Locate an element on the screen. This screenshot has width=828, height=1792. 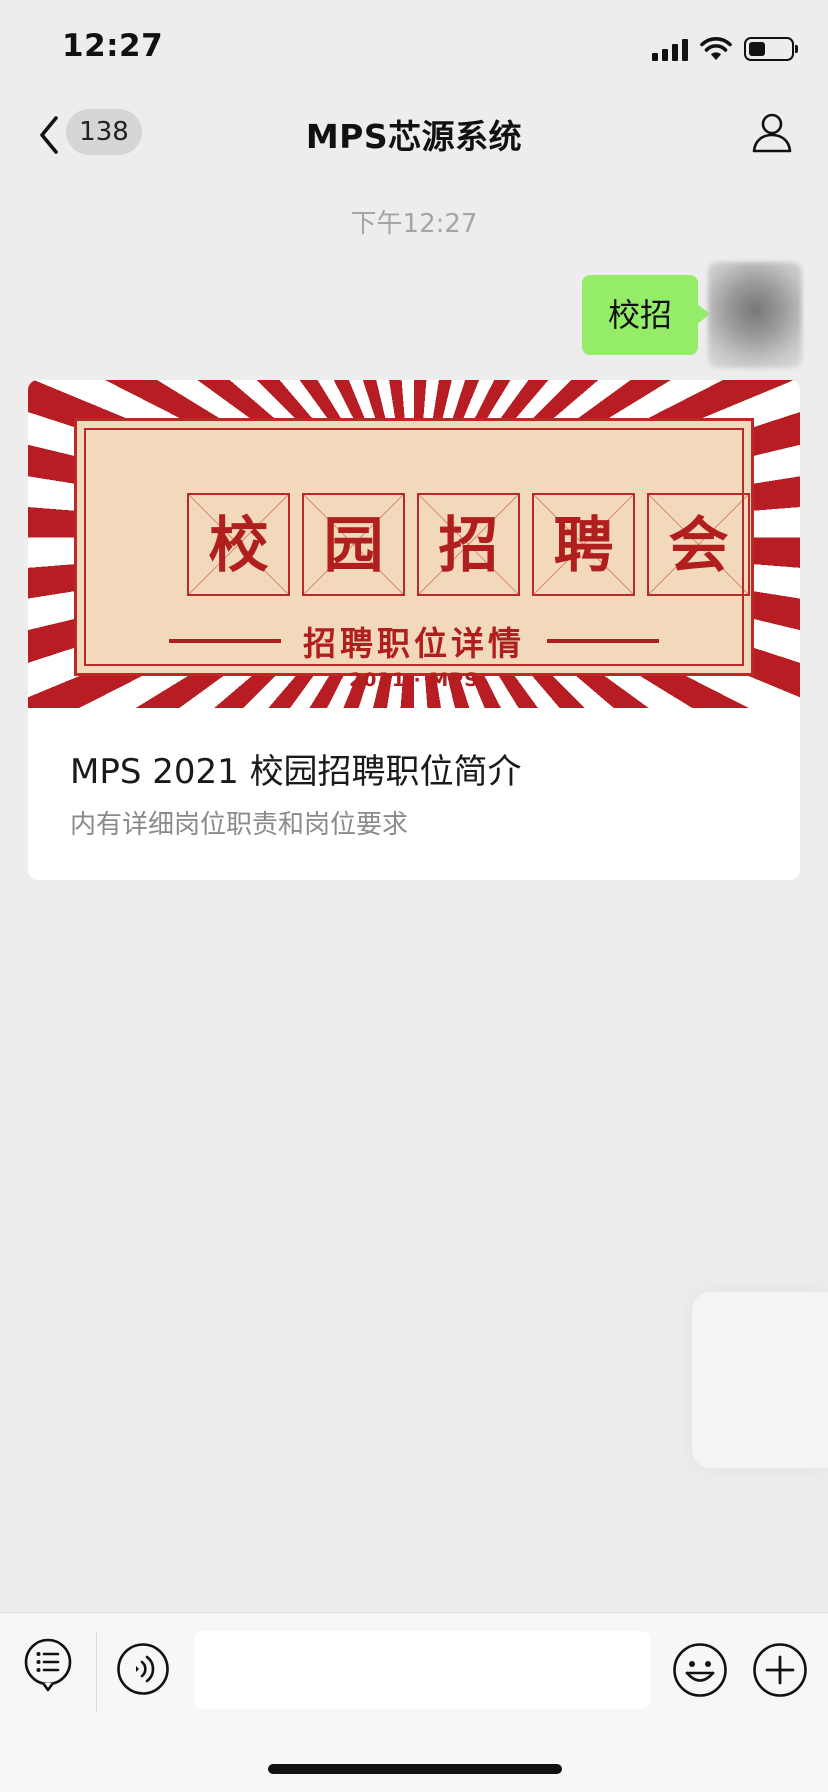
sent-message-bubble: 校招 is located at coordinates (646, 315).